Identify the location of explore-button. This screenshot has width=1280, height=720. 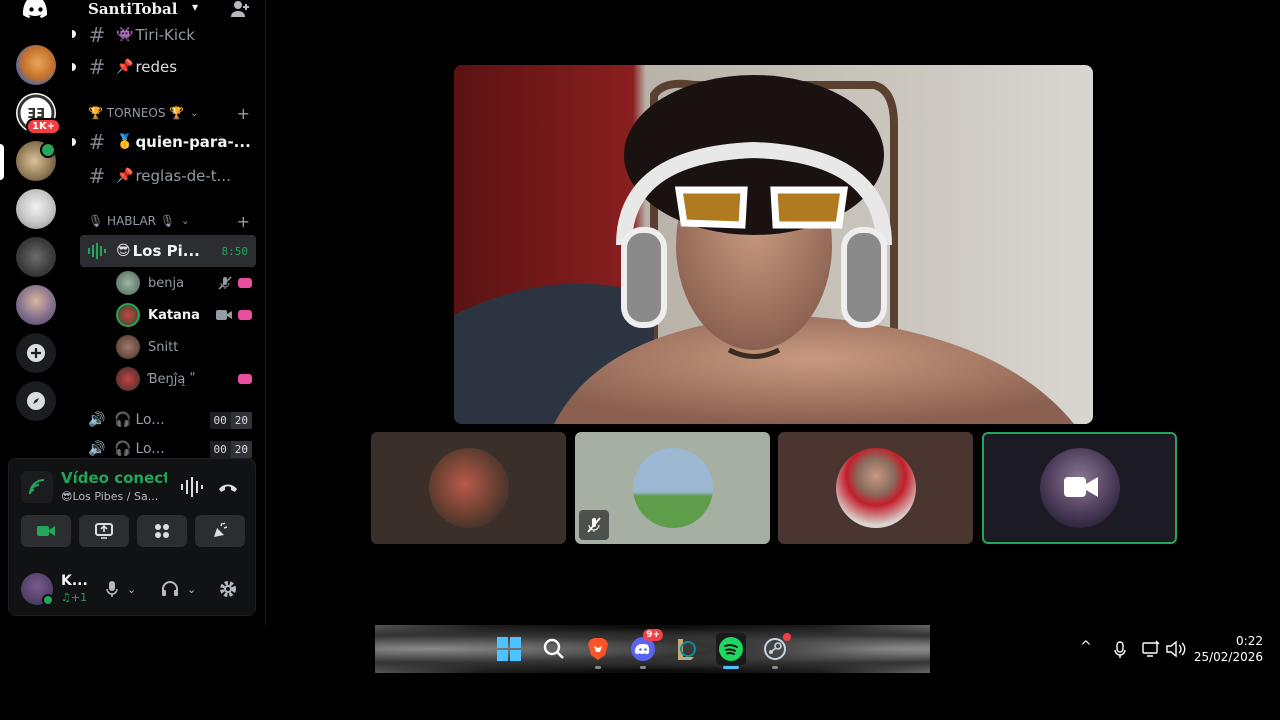
(36, 401).